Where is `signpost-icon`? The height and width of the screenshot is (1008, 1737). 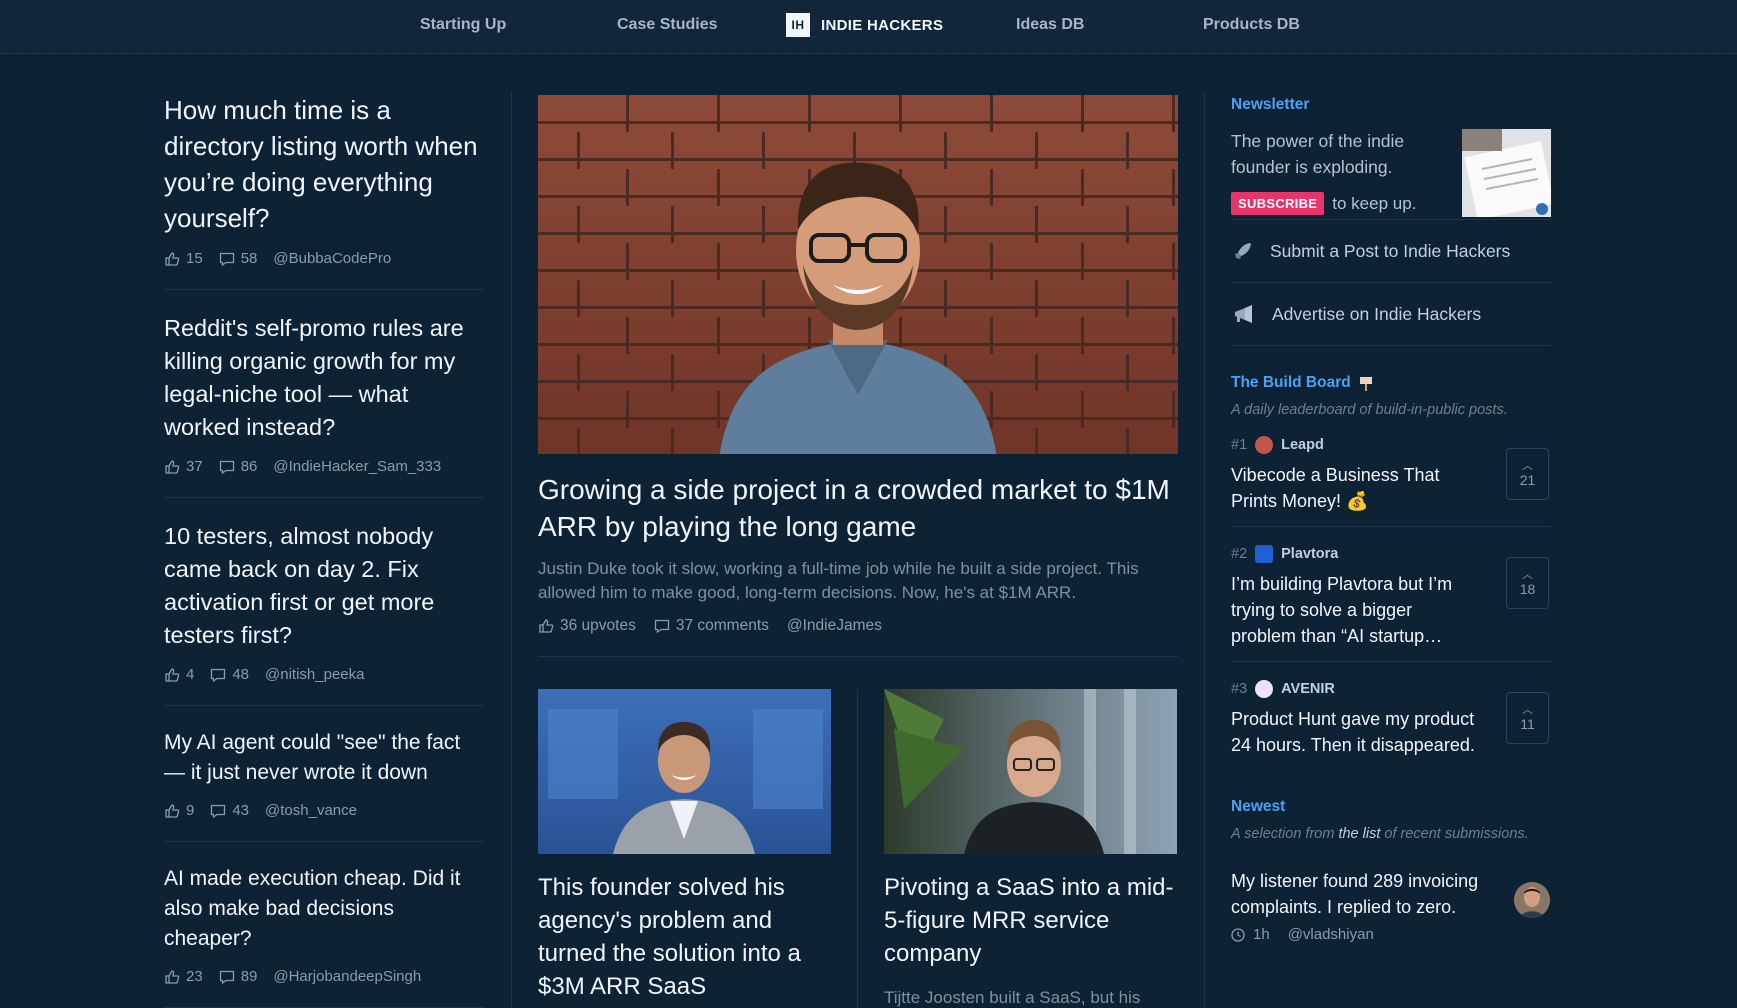
signpost-icon is located at coordinates (1365, 384).